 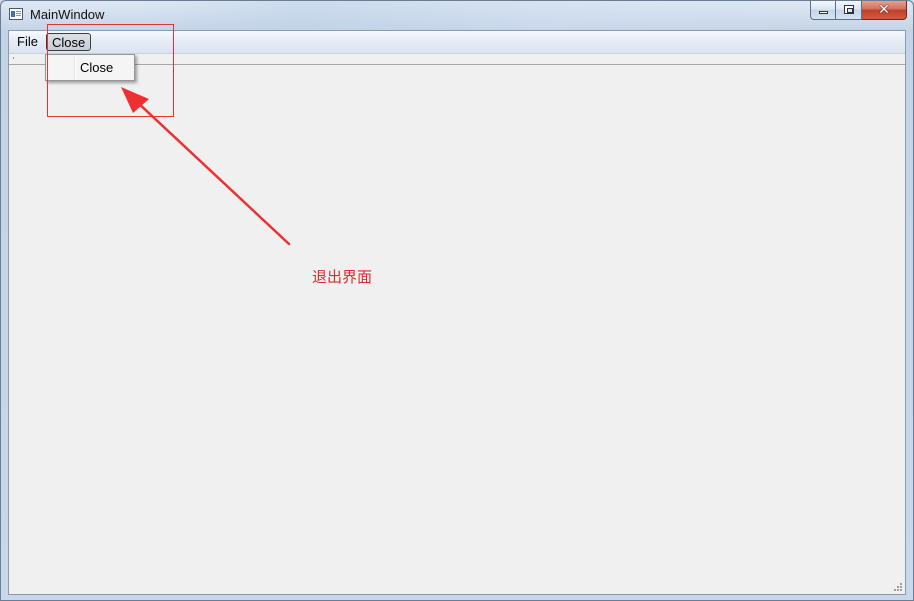 What do you see at coordinates (342, 277) in the screenshot?
I see `annotation-label: 退出界面` at bounding box center [342, 277].